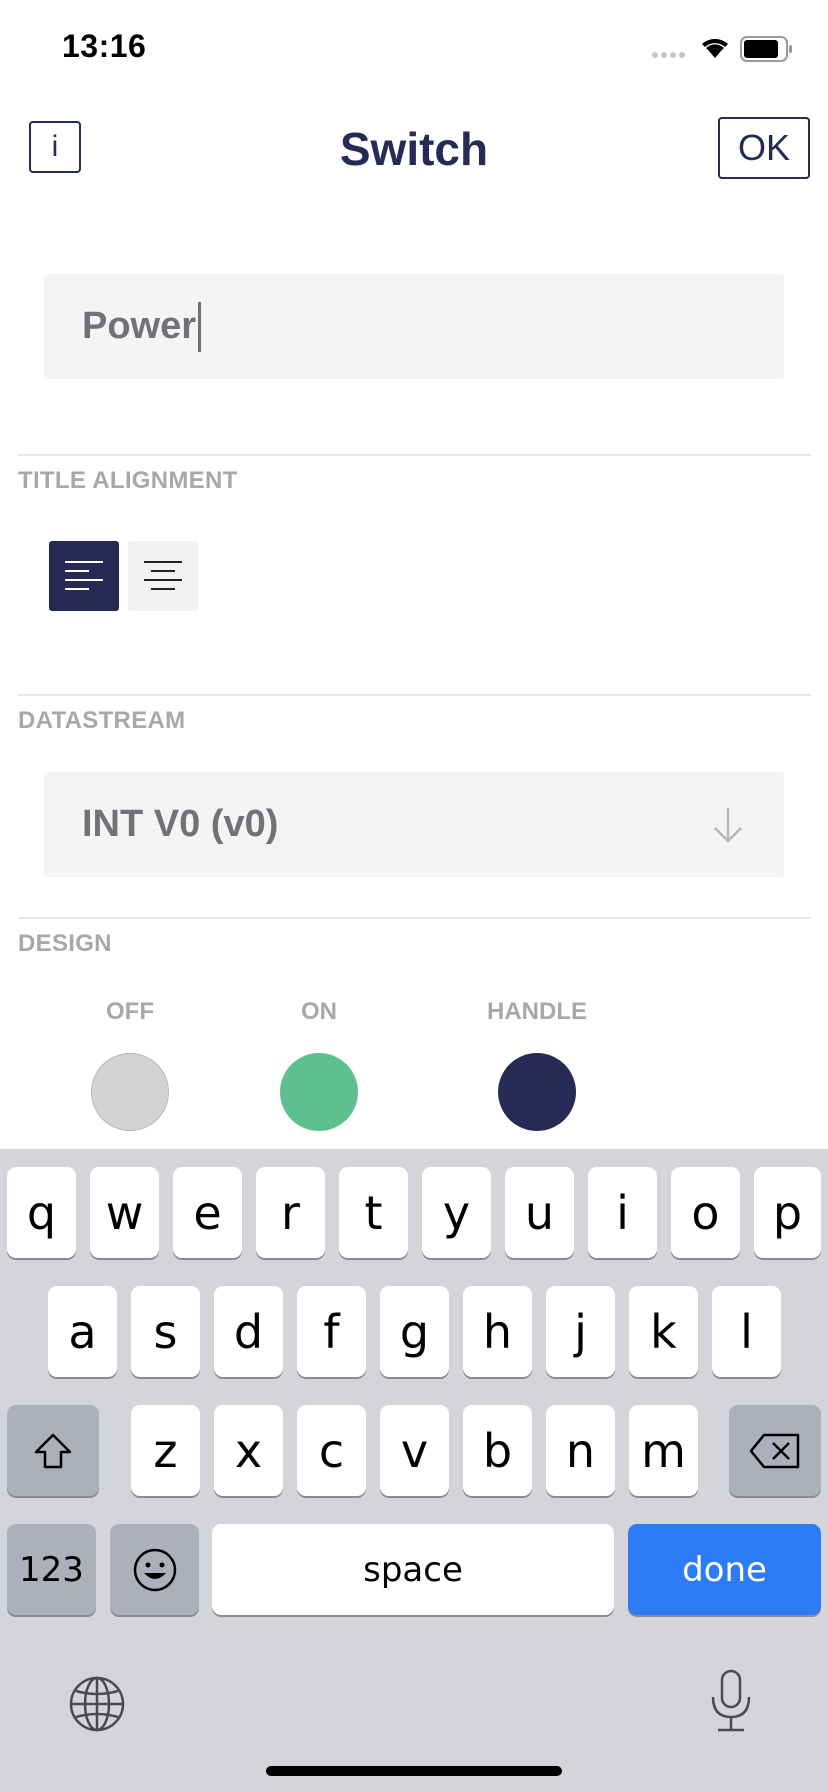 The image size is (828, 1792). Describe the element at coordinates (331, 1331) in the screenshot. I see `key-f: f` at that location.